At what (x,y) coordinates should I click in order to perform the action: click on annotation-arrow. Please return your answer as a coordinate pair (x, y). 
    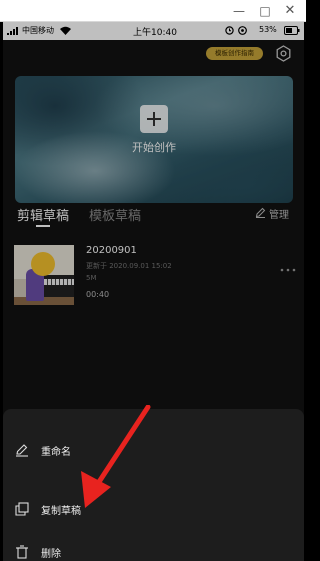
    Looking at the image, I should click on (116, 456).